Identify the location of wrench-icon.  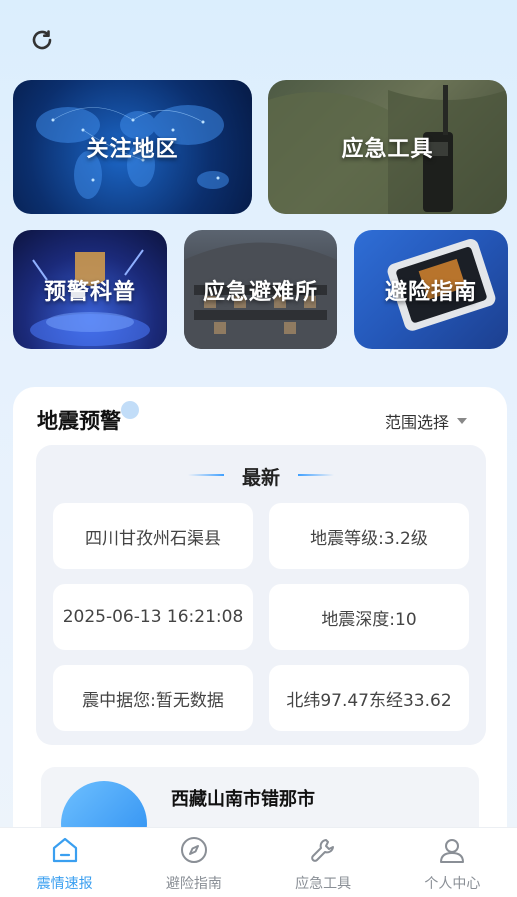
(323, 850).